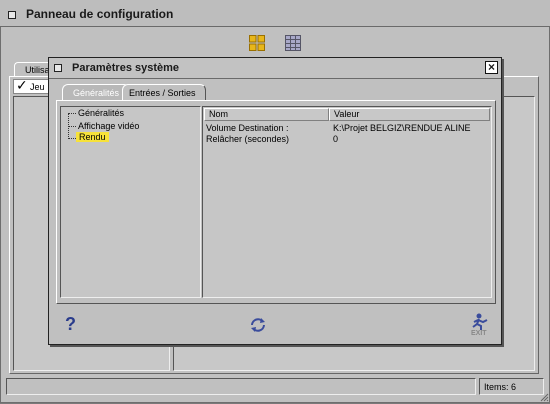  Describe the element at coordinates (101, 113) in the screenshot. I see `tree-item-generalites-label: Généralités` at that location.